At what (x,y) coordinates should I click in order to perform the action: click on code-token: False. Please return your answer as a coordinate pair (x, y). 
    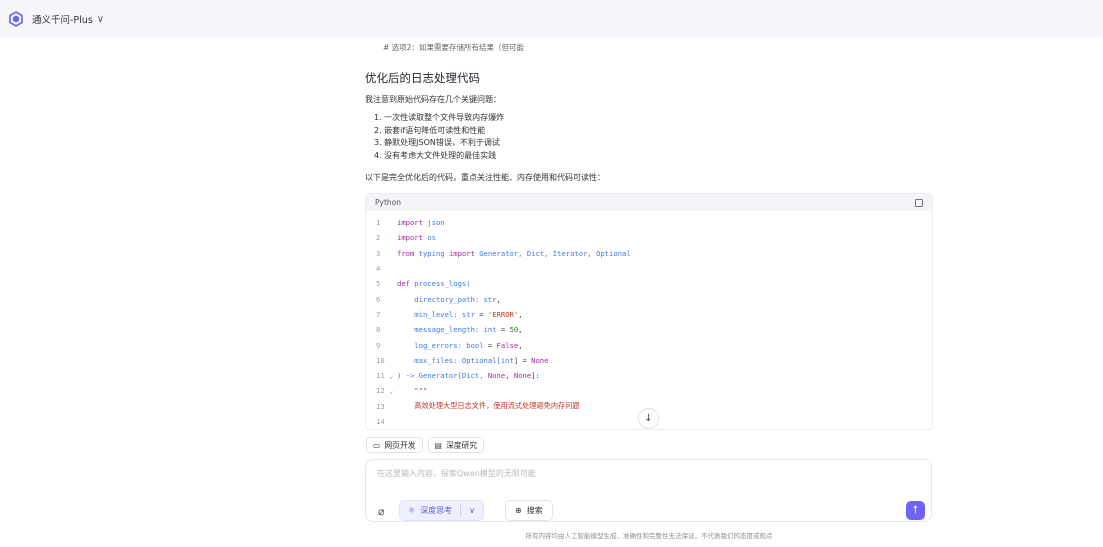
    Looking at the image, I should click on (507, 345).